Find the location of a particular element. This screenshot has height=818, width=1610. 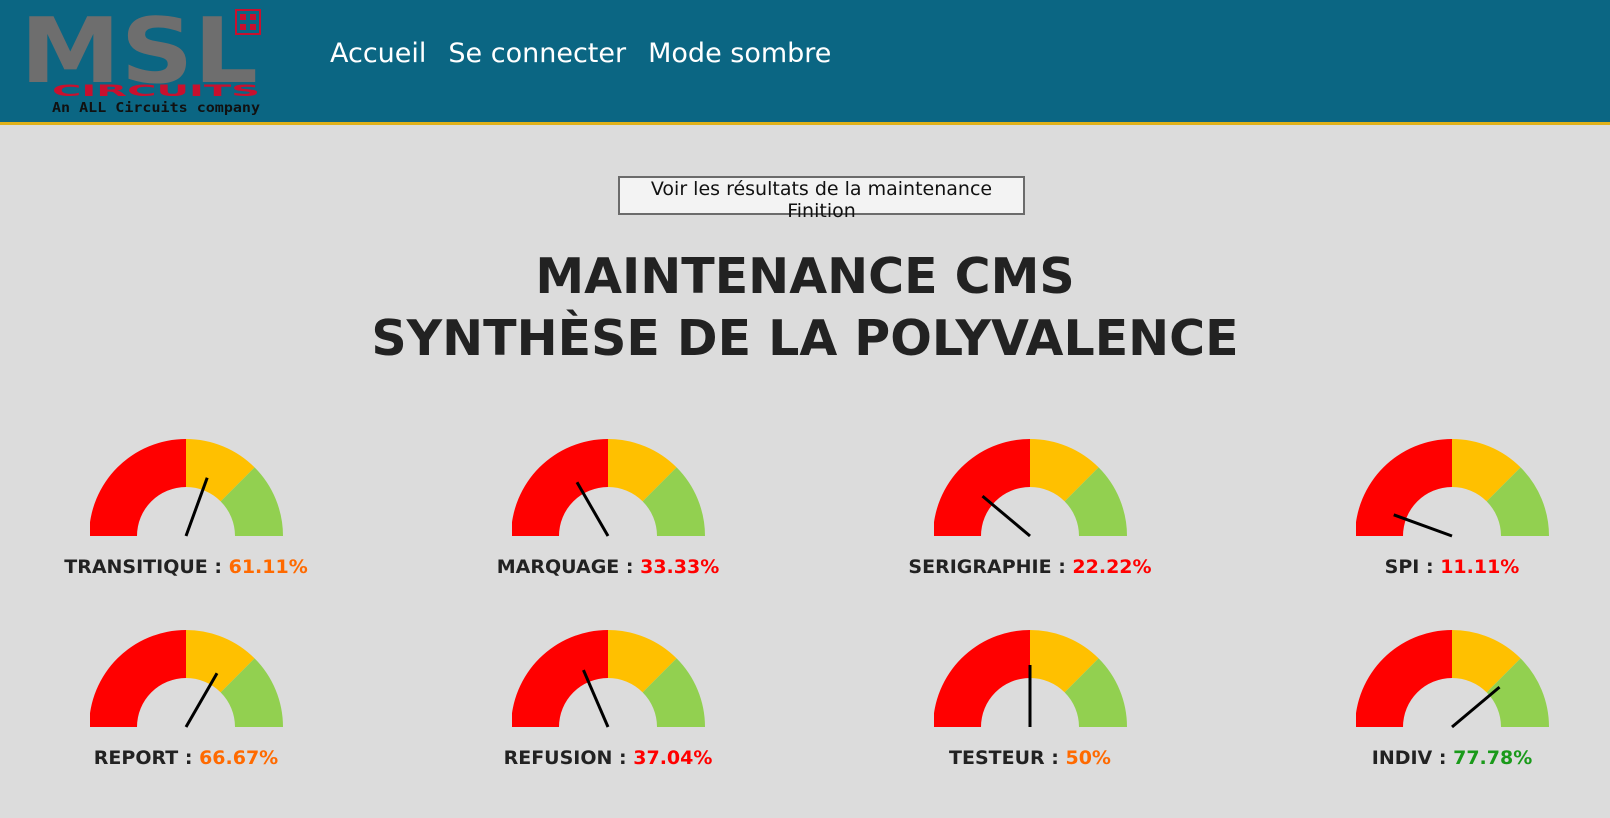

gauge-percentage: 66.67% is located at coordinates (239, 758).